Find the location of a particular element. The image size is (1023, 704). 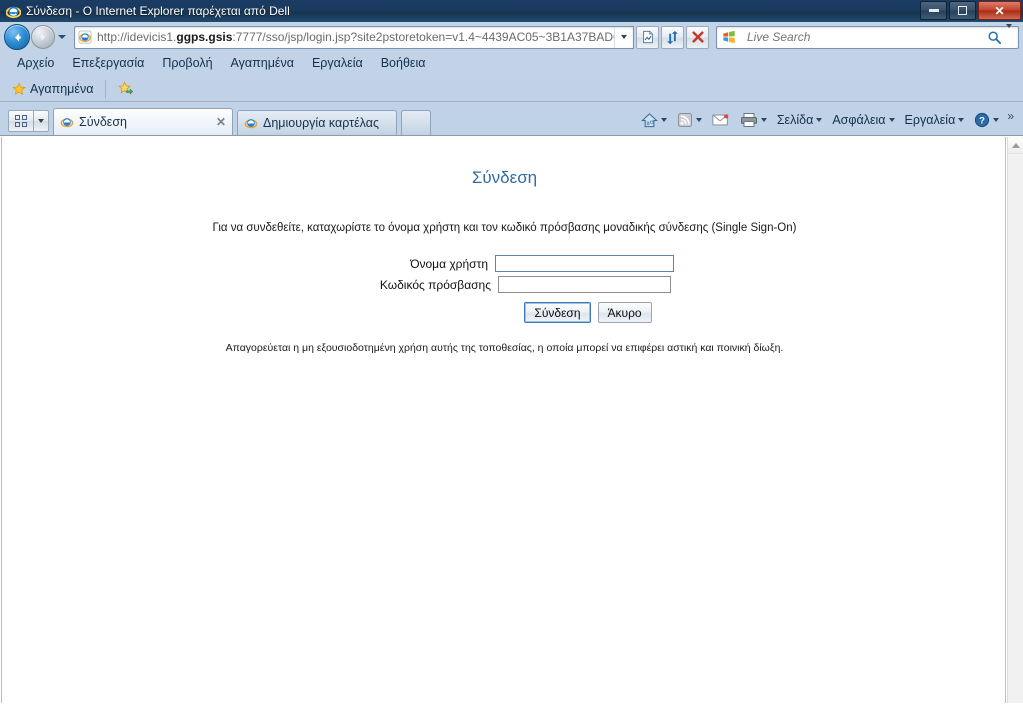

address-dropdown-button is located at coordinates (623, 37).